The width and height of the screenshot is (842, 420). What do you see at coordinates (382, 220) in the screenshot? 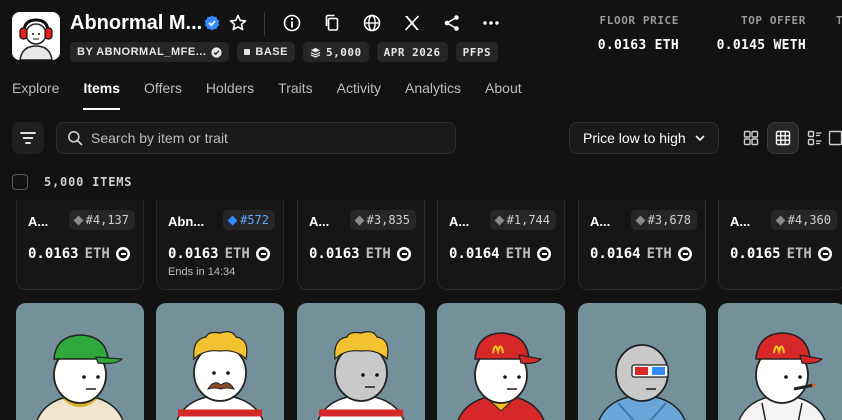
I see `rarity-rank: #3,835` at bounding box center [382, 220].